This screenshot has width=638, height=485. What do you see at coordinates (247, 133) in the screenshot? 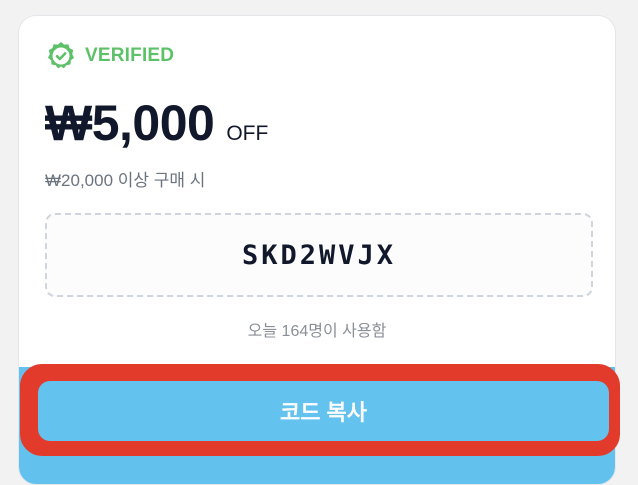
I see `discount-suffix: OFF` at bounding box center [247, 133].